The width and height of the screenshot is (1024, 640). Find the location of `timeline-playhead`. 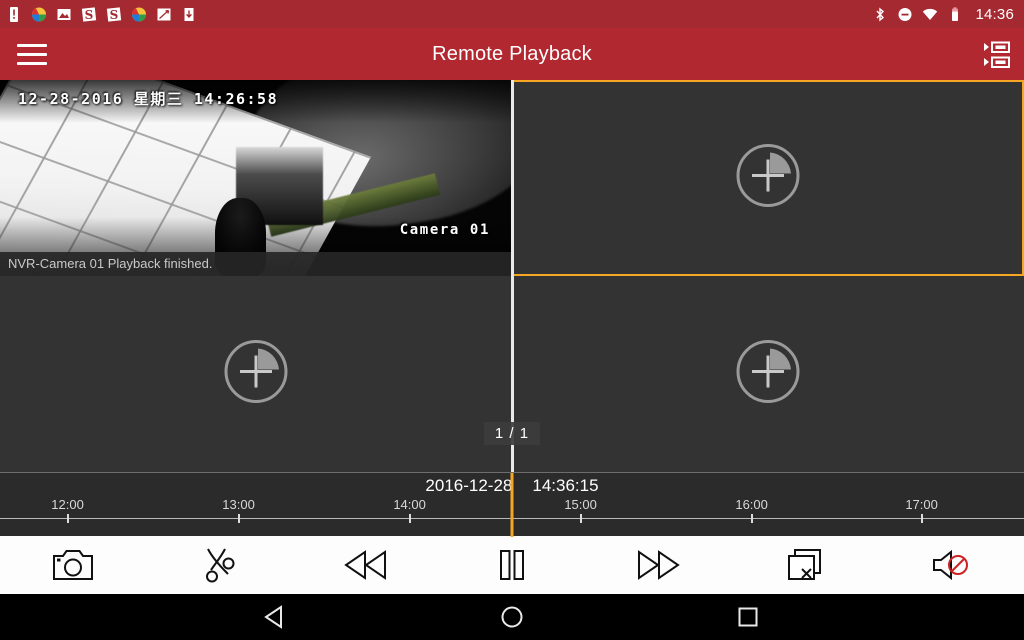

timeline-playhead is located at coordinates (512, 505).